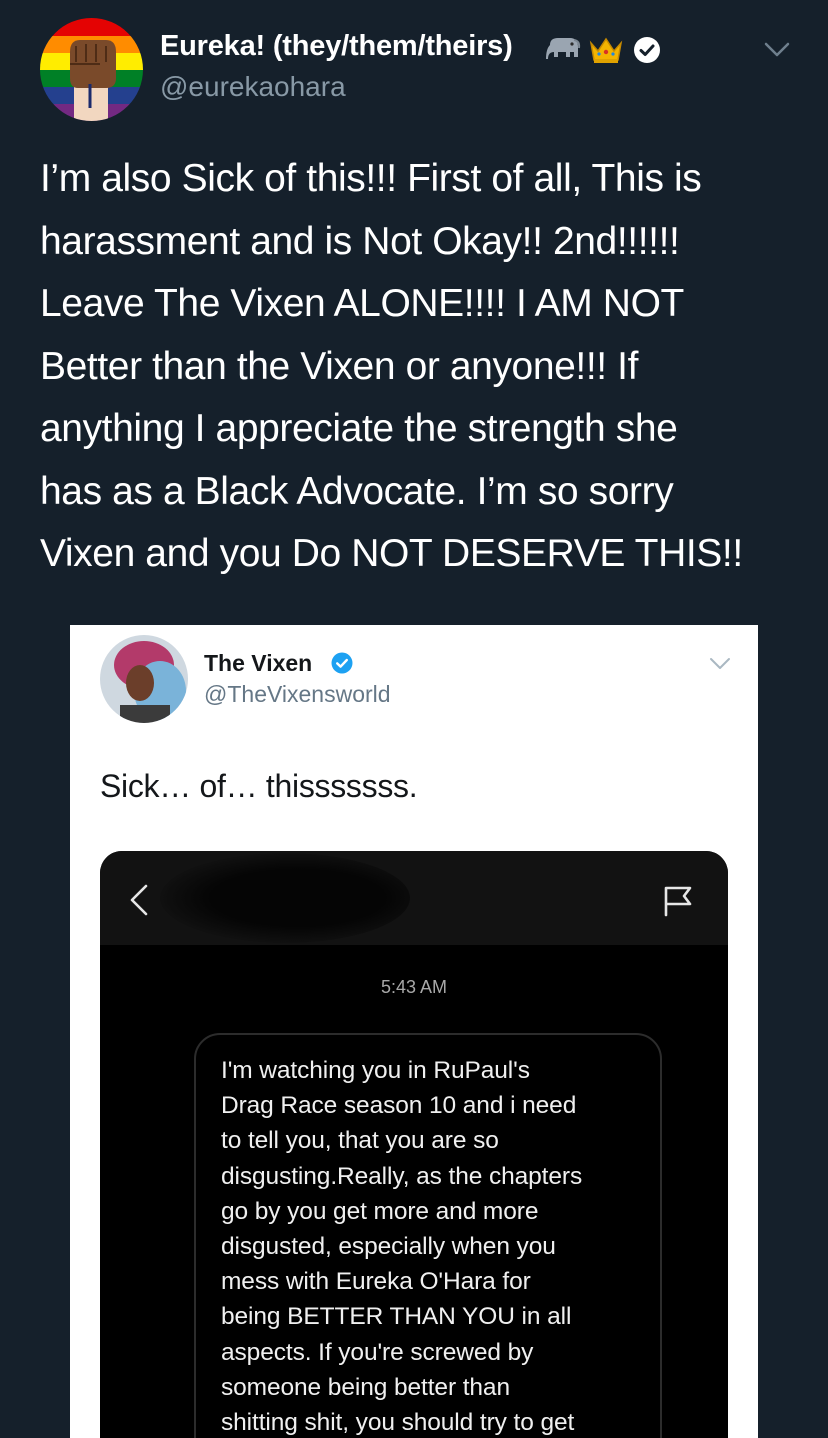  Describe the element at coordinates (606, 50) in the screenshot. I see `crown-icon` at that location.